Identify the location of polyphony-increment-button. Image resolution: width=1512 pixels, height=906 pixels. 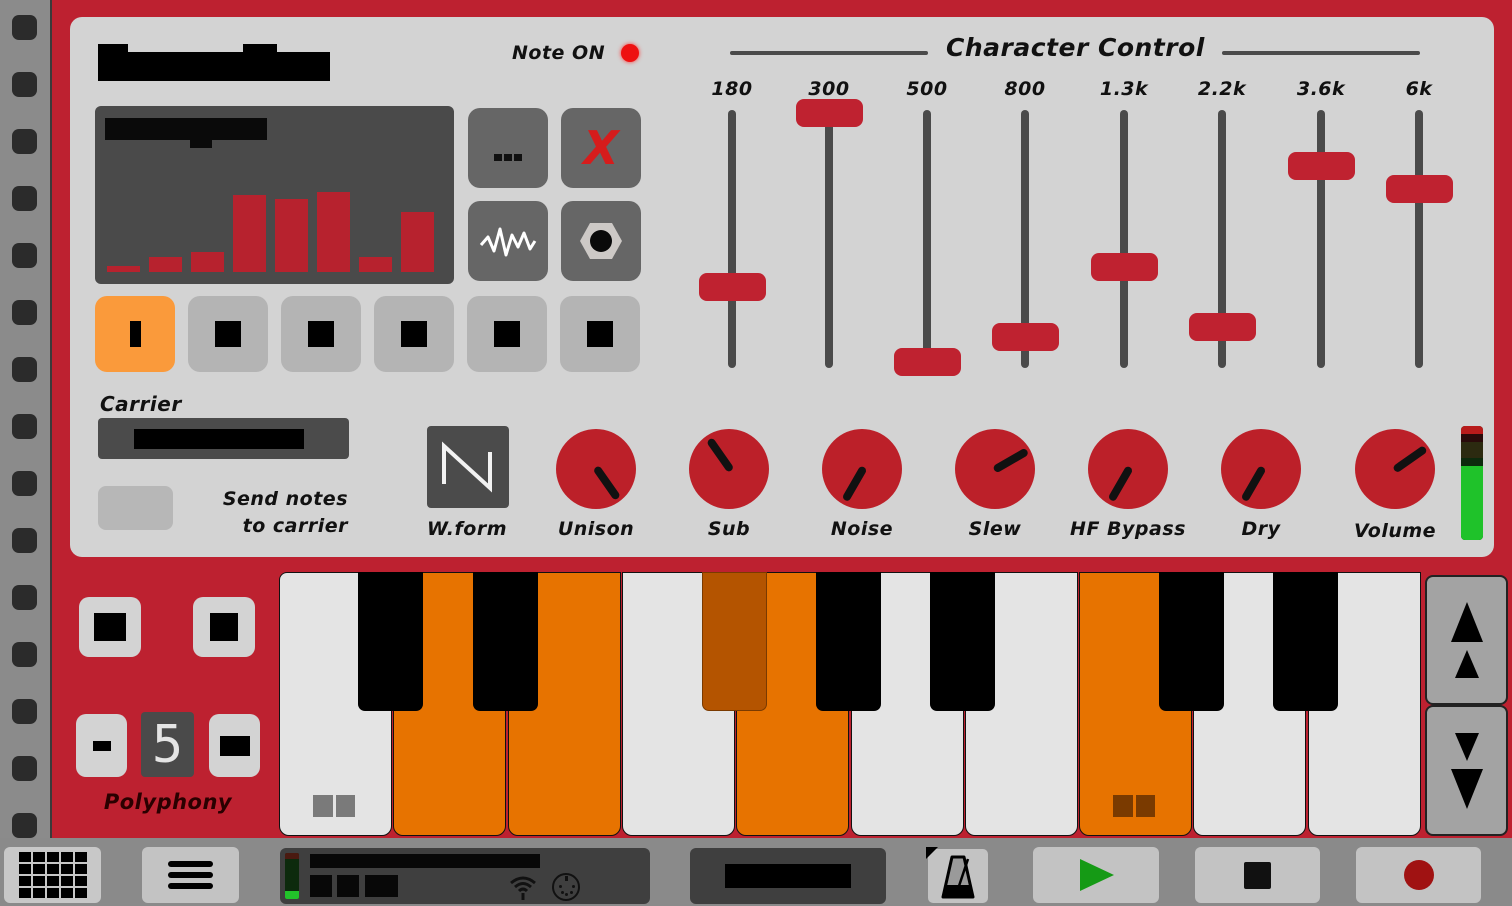
(234, 745).